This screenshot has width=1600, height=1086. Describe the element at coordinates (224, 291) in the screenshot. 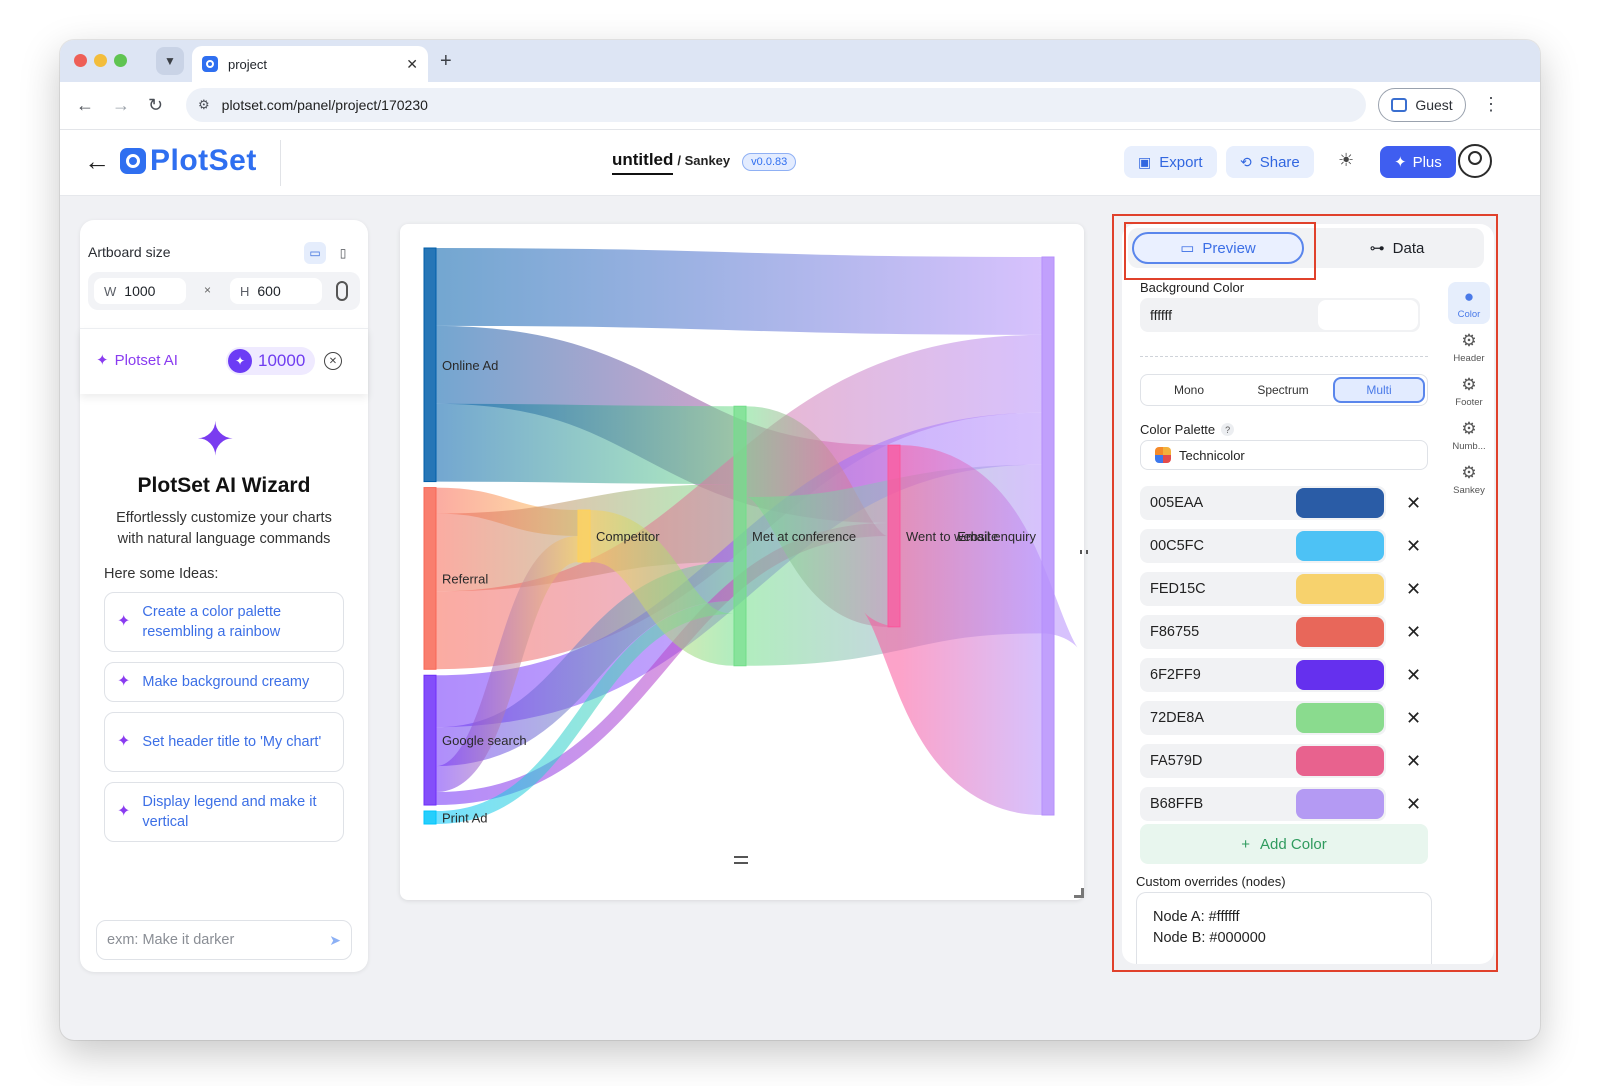

I see `artboard-dimensions: W 1000 × H 600` at that location.